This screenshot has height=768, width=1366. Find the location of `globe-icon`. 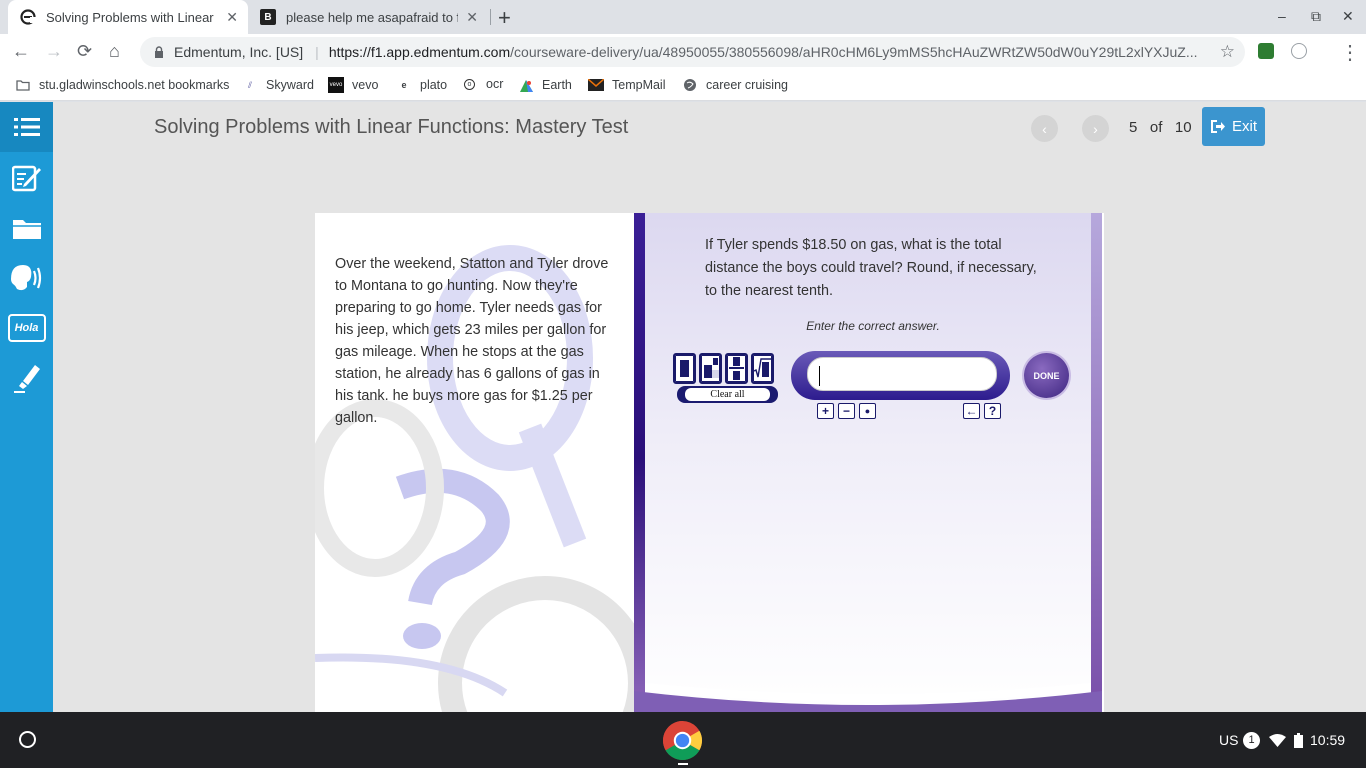

globe-icon is located at coordinates (690, 85).